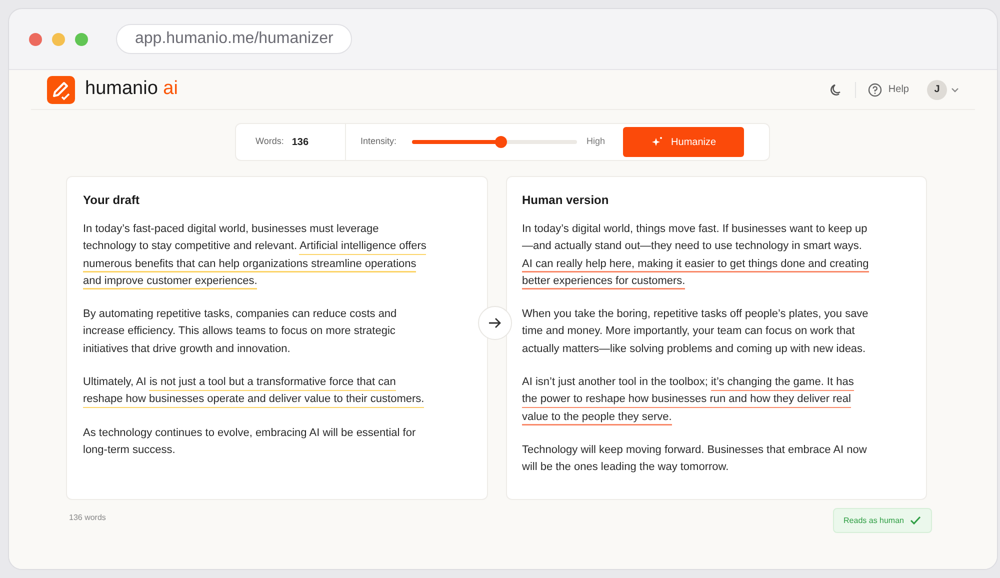 Image resolution: width=1000 pixels, height=578 pixels. What do you see at coordinates (882, 520) in the screenshot?
I see `status-badge: Reads as human` at bounding box center [882, 520].